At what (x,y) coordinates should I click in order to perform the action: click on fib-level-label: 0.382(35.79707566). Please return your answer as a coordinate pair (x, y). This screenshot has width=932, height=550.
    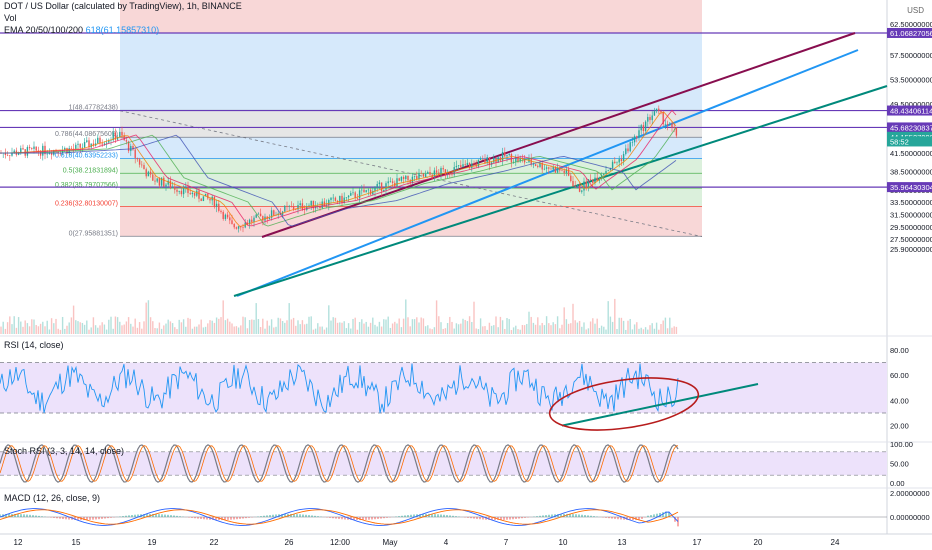
    Looking at the image, I should click on (86, 185).